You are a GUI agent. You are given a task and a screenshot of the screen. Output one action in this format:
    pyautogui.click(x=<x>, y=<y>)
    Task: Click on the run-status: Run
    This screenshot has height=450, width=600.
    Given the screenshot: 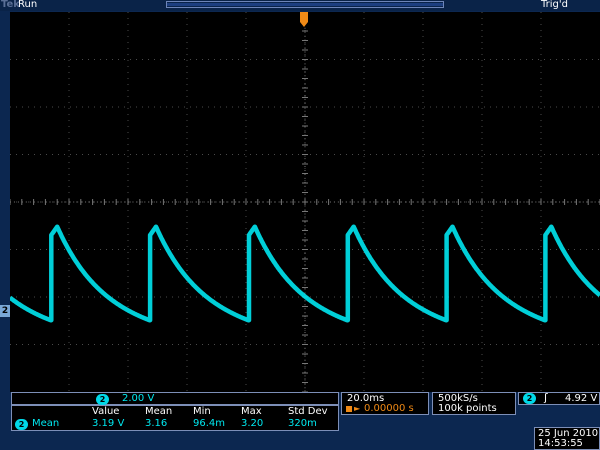 What is the action you would take?
    pyautogui.click(x=27, y=5)
    